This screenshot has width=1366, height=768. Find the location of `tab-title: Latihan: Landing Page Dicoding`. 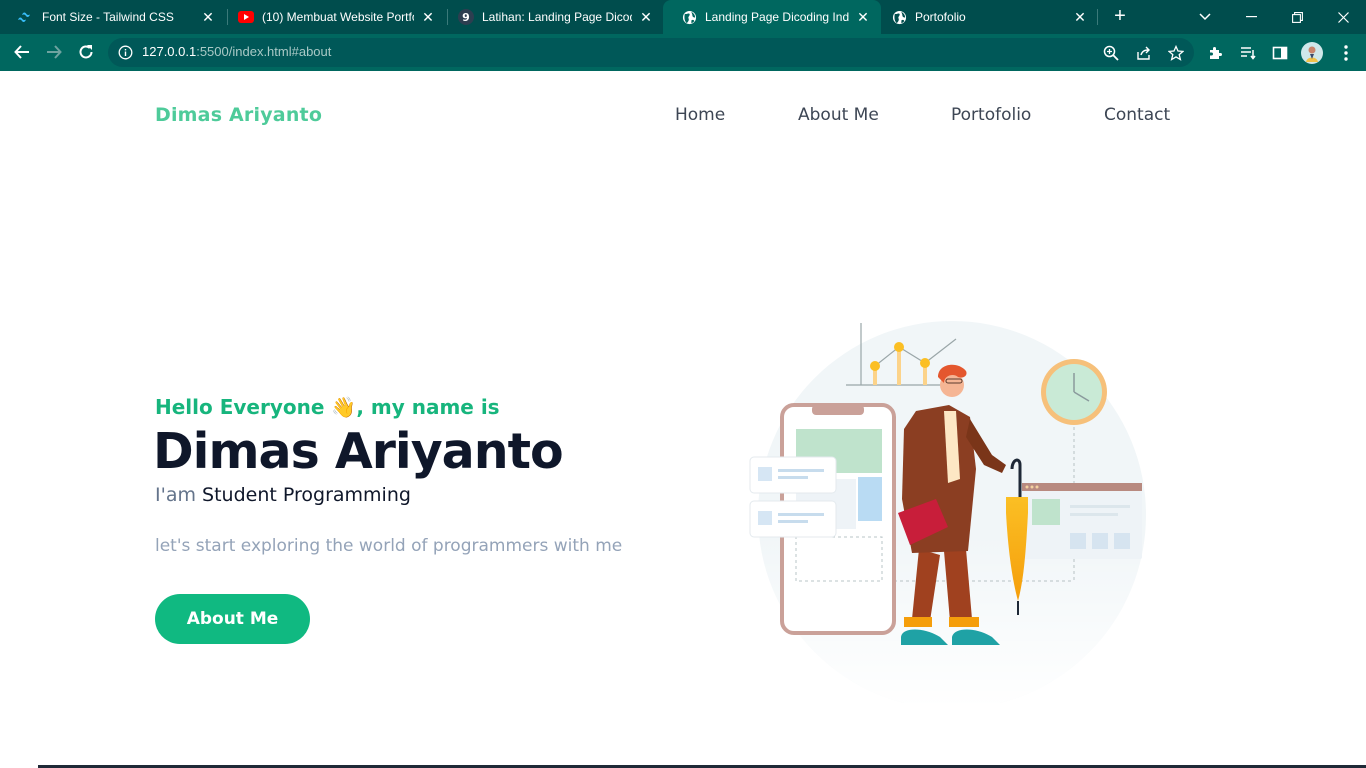

tab-title: Latihan: Landing Page Dicoding is located at coordinates (557, 17).